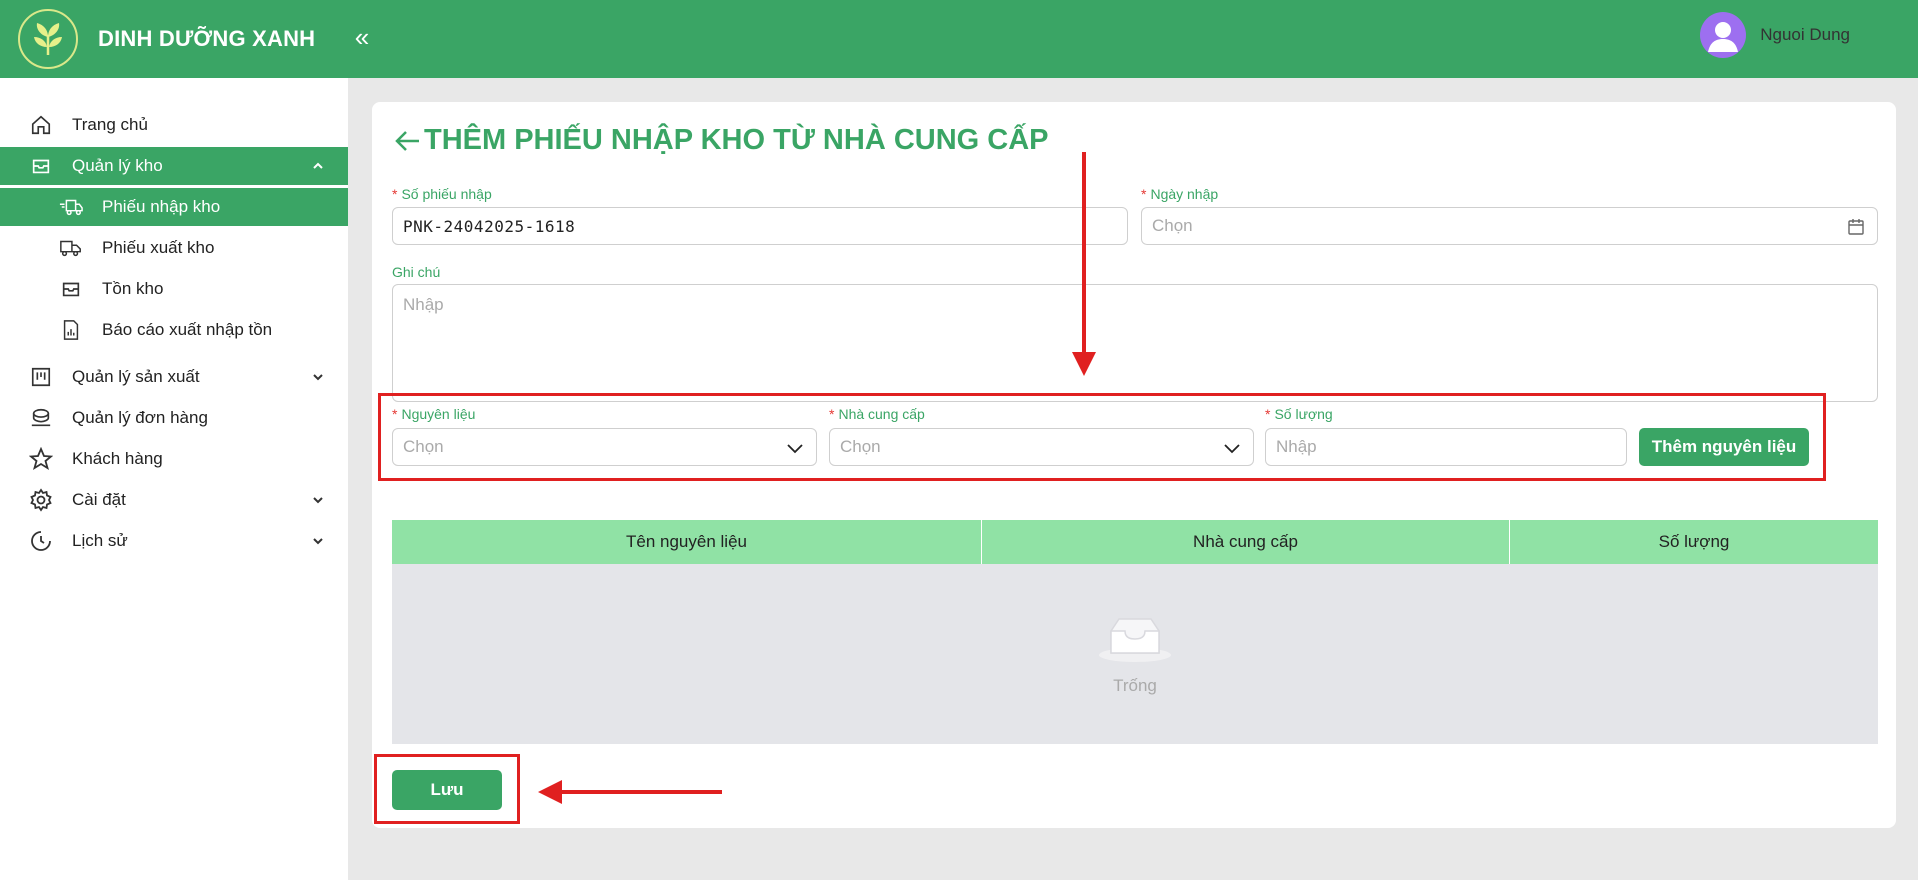 The height and width of the screenshot is (880, 1918). Describe the element at coordinates (1084, 264) in the screenshot. I see `arrow-down-icon` at that location.